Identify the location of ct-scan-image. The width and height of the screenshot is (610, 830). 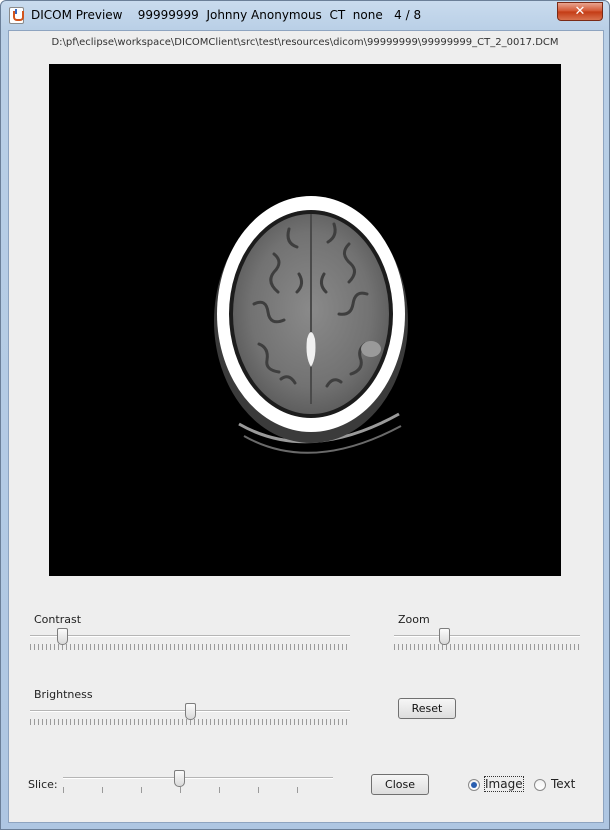
(311, 325).